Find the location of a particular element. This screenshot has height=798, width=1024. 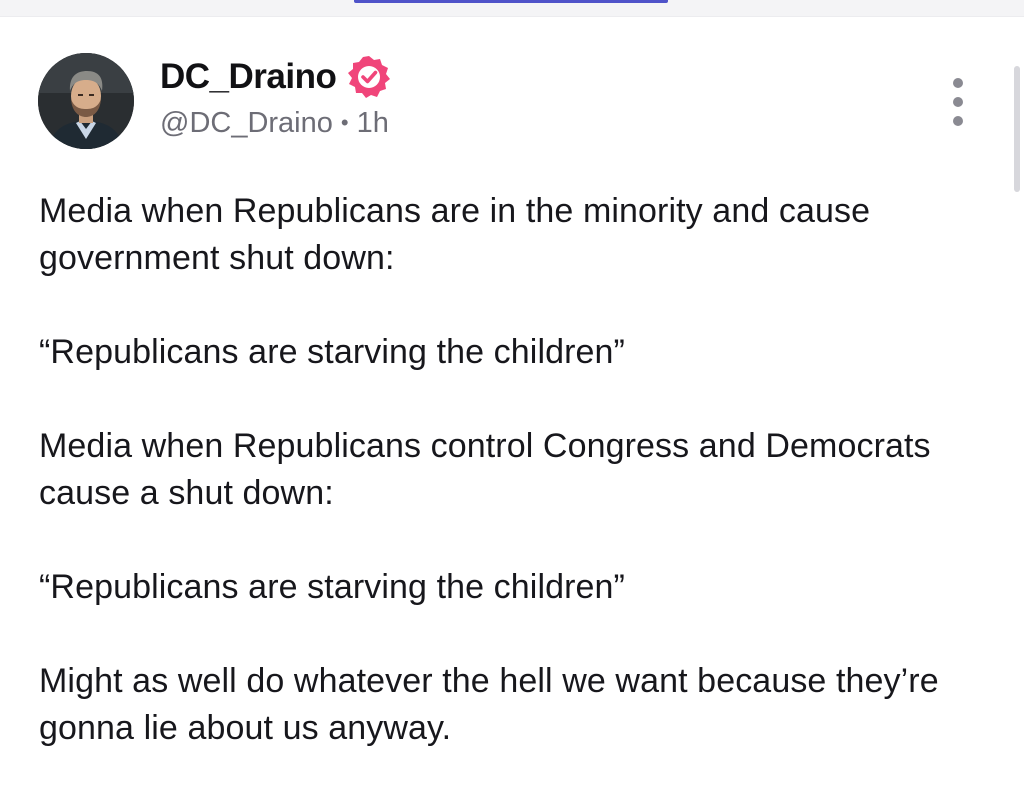

post-meta: @DC_Draino • 1h is located at coordinates (274, 123).